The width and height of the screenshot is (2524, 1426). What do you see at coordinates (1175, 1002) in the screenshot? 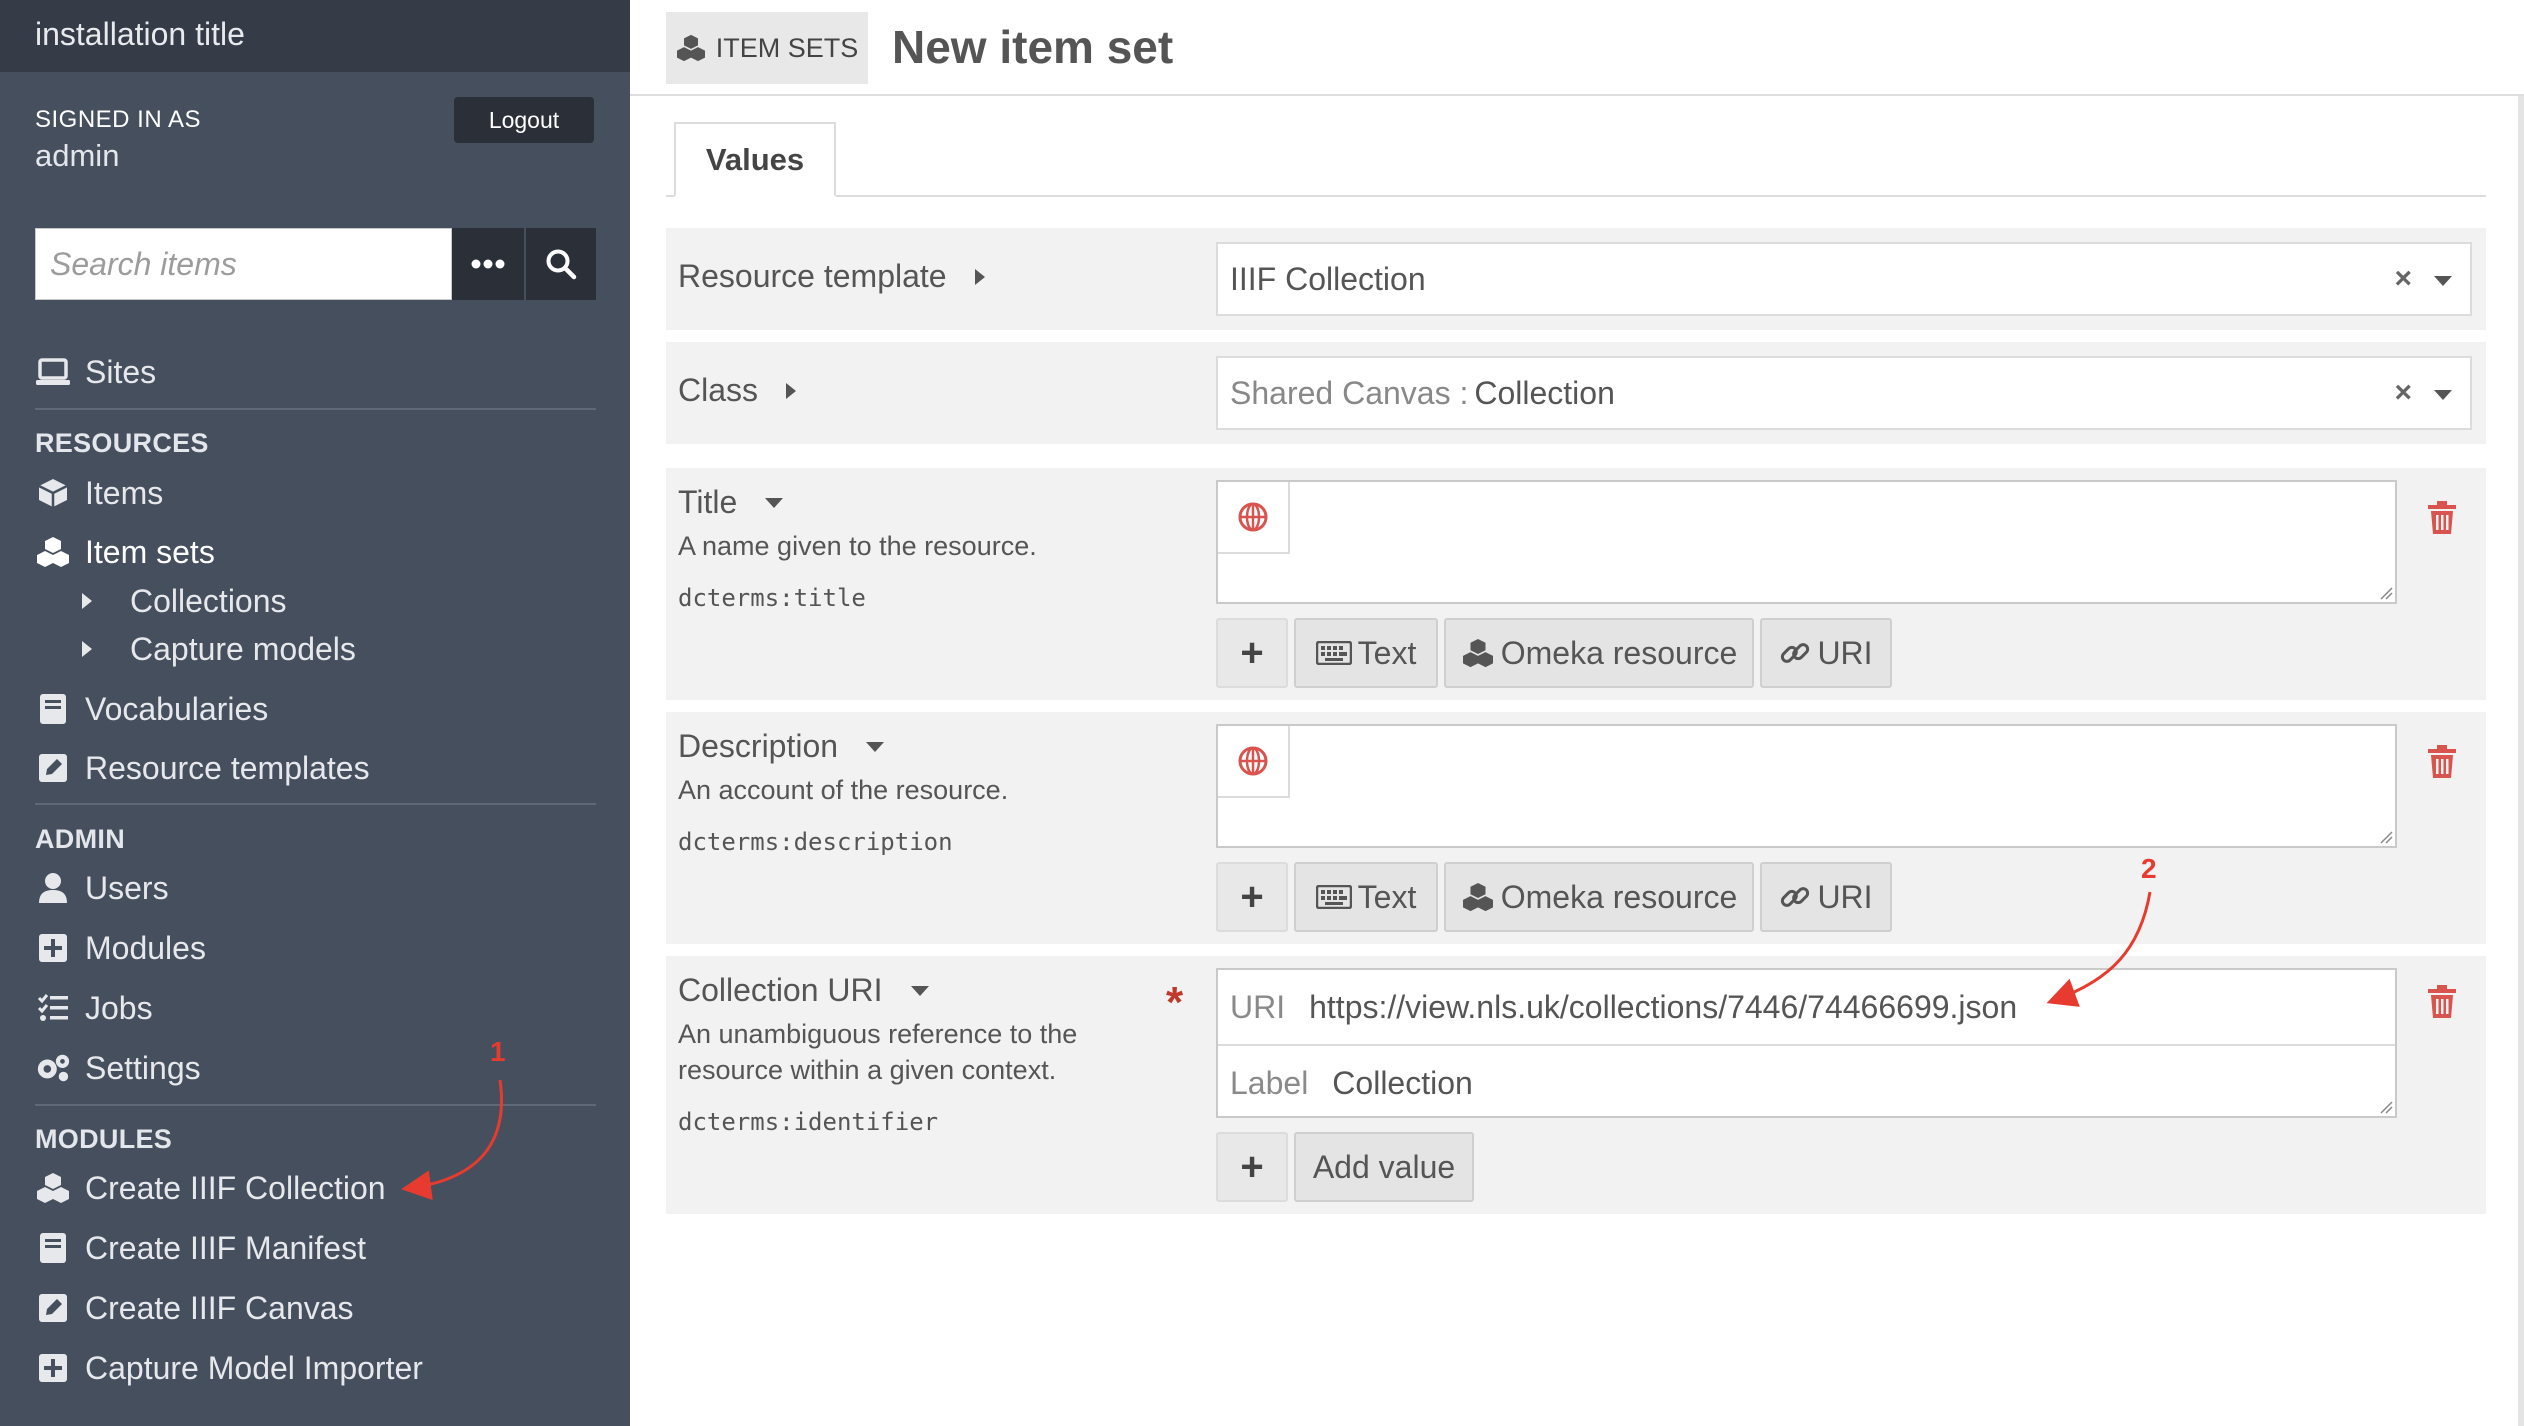
I see `required-indicator: *` at bounding box center [1175, 1002].